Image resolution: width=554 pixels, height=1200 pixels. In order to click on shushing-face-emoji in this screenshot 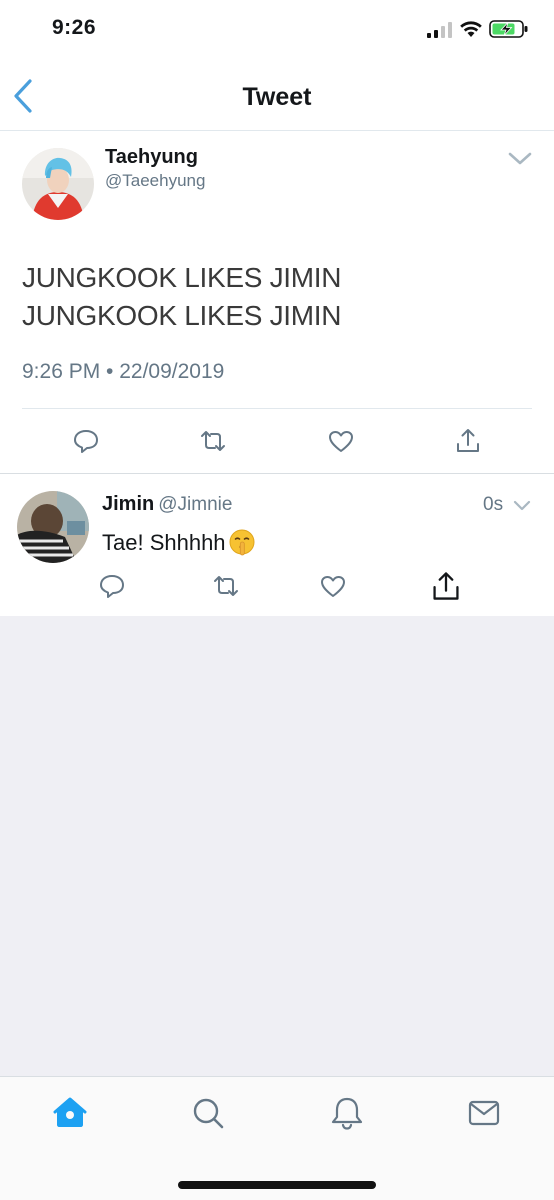, I will do `click(242, 542)`.